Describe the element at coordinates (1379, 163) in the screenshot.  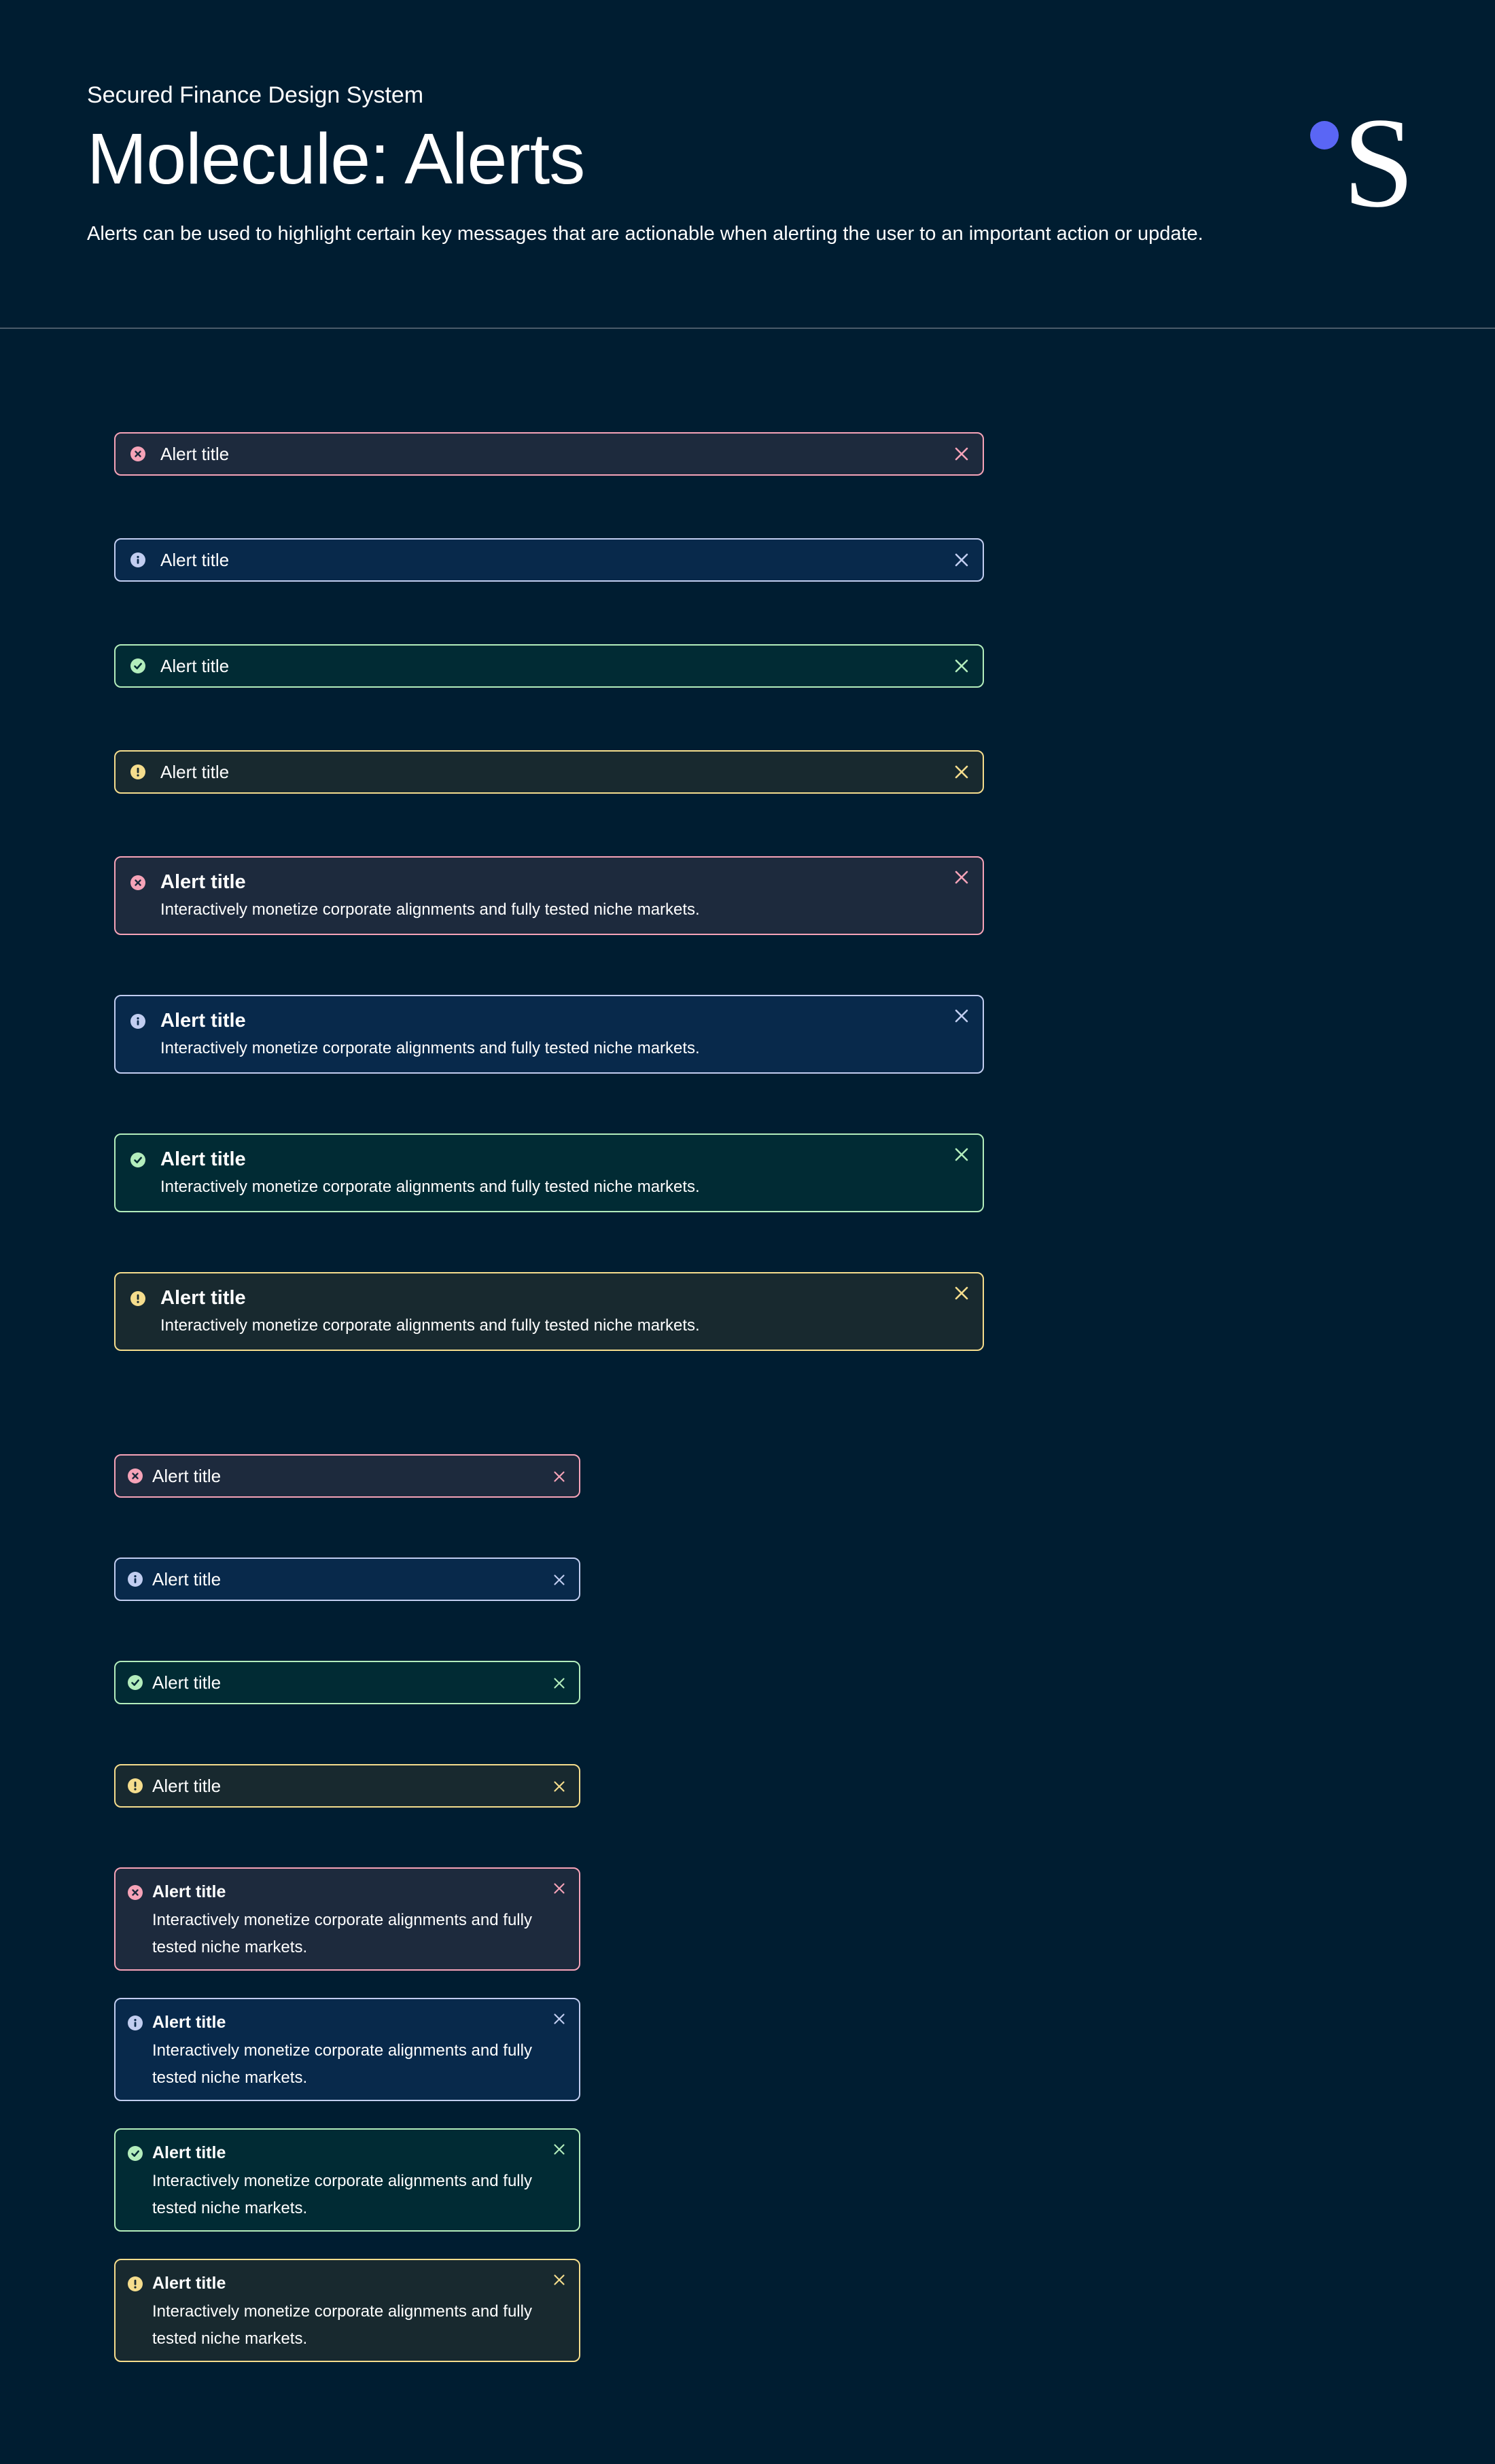
I see `logo-letter: S` at that location.